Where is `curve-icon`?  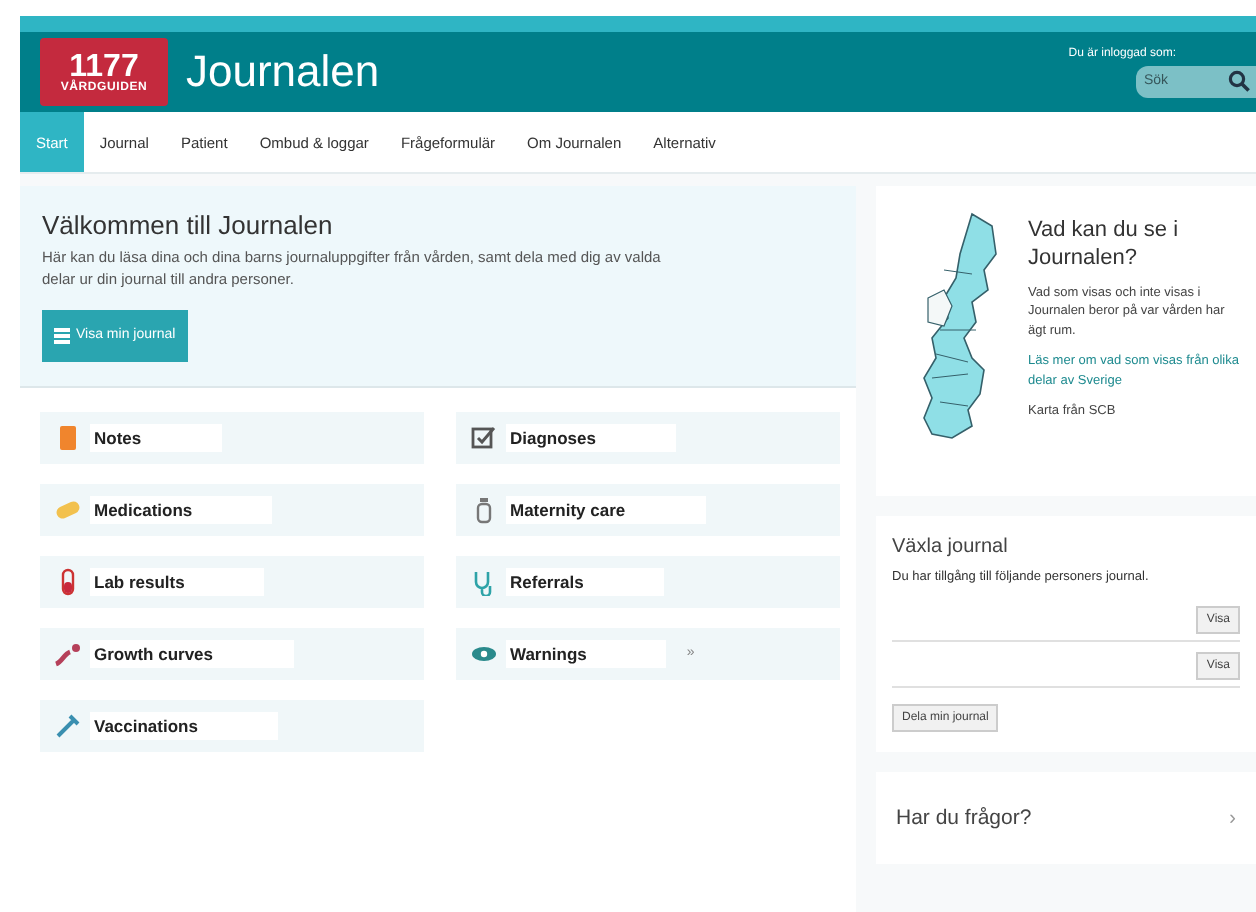
curve-icon is located at coordinates (68, 653).